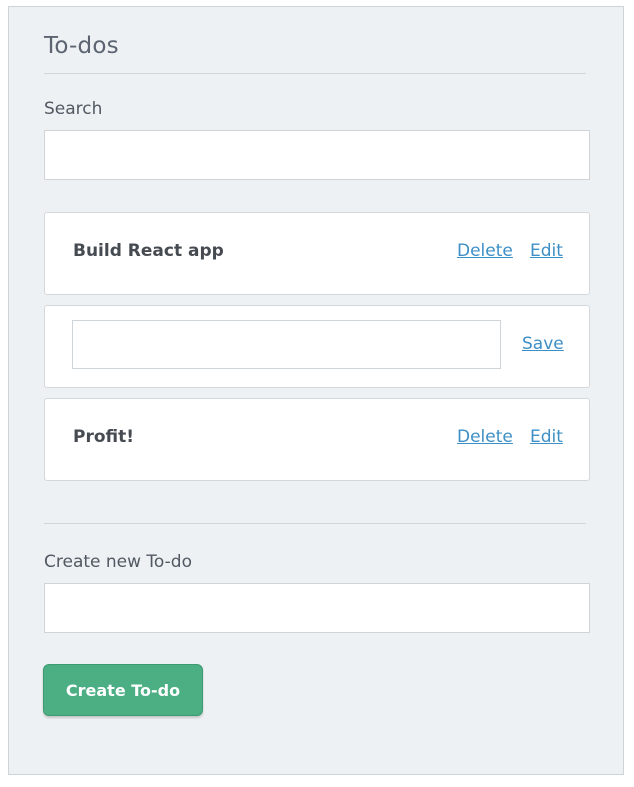 The width and height of the screenshot is (634, 787). Describe the element at coordinates (104, 437) in the screenshot. I see `todo-text: Profit!` at that location.